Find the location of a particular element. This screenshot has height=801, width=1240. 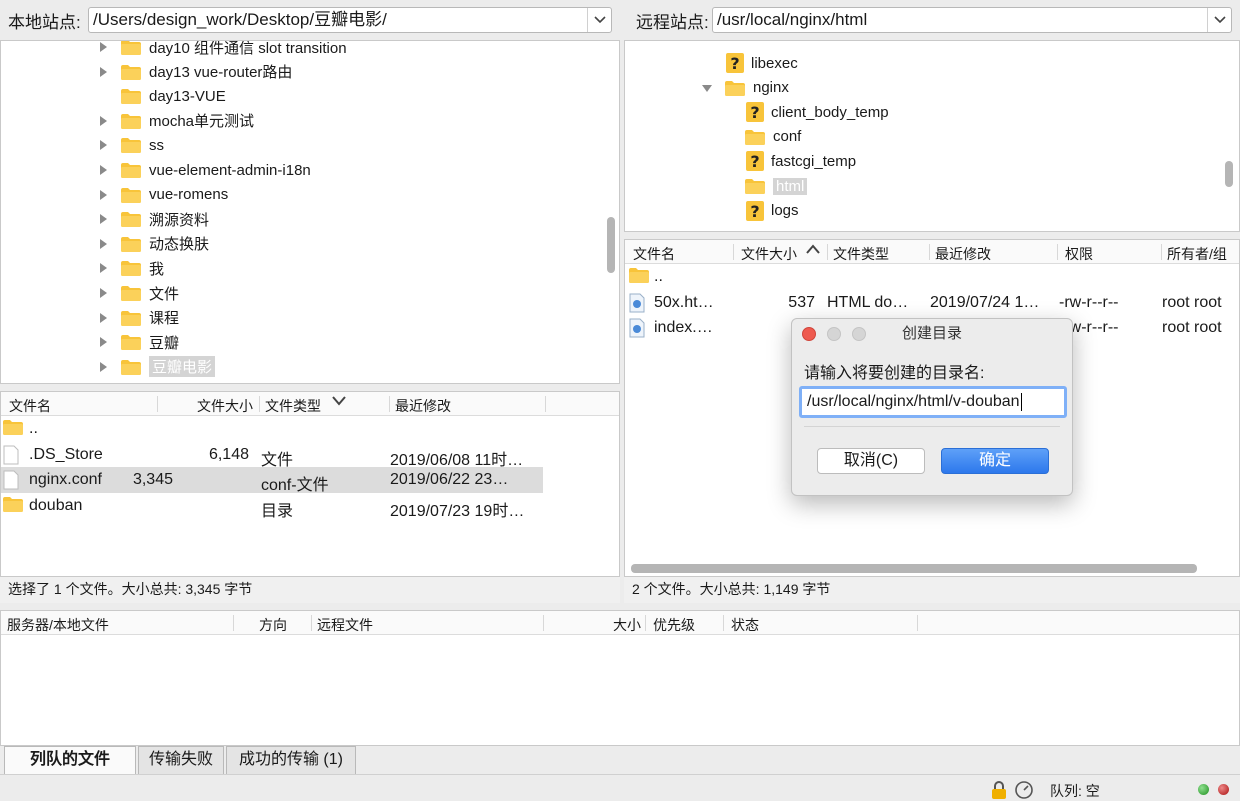

tree-item: vue-element-admin-i18n is located at coordinates (204, 170).